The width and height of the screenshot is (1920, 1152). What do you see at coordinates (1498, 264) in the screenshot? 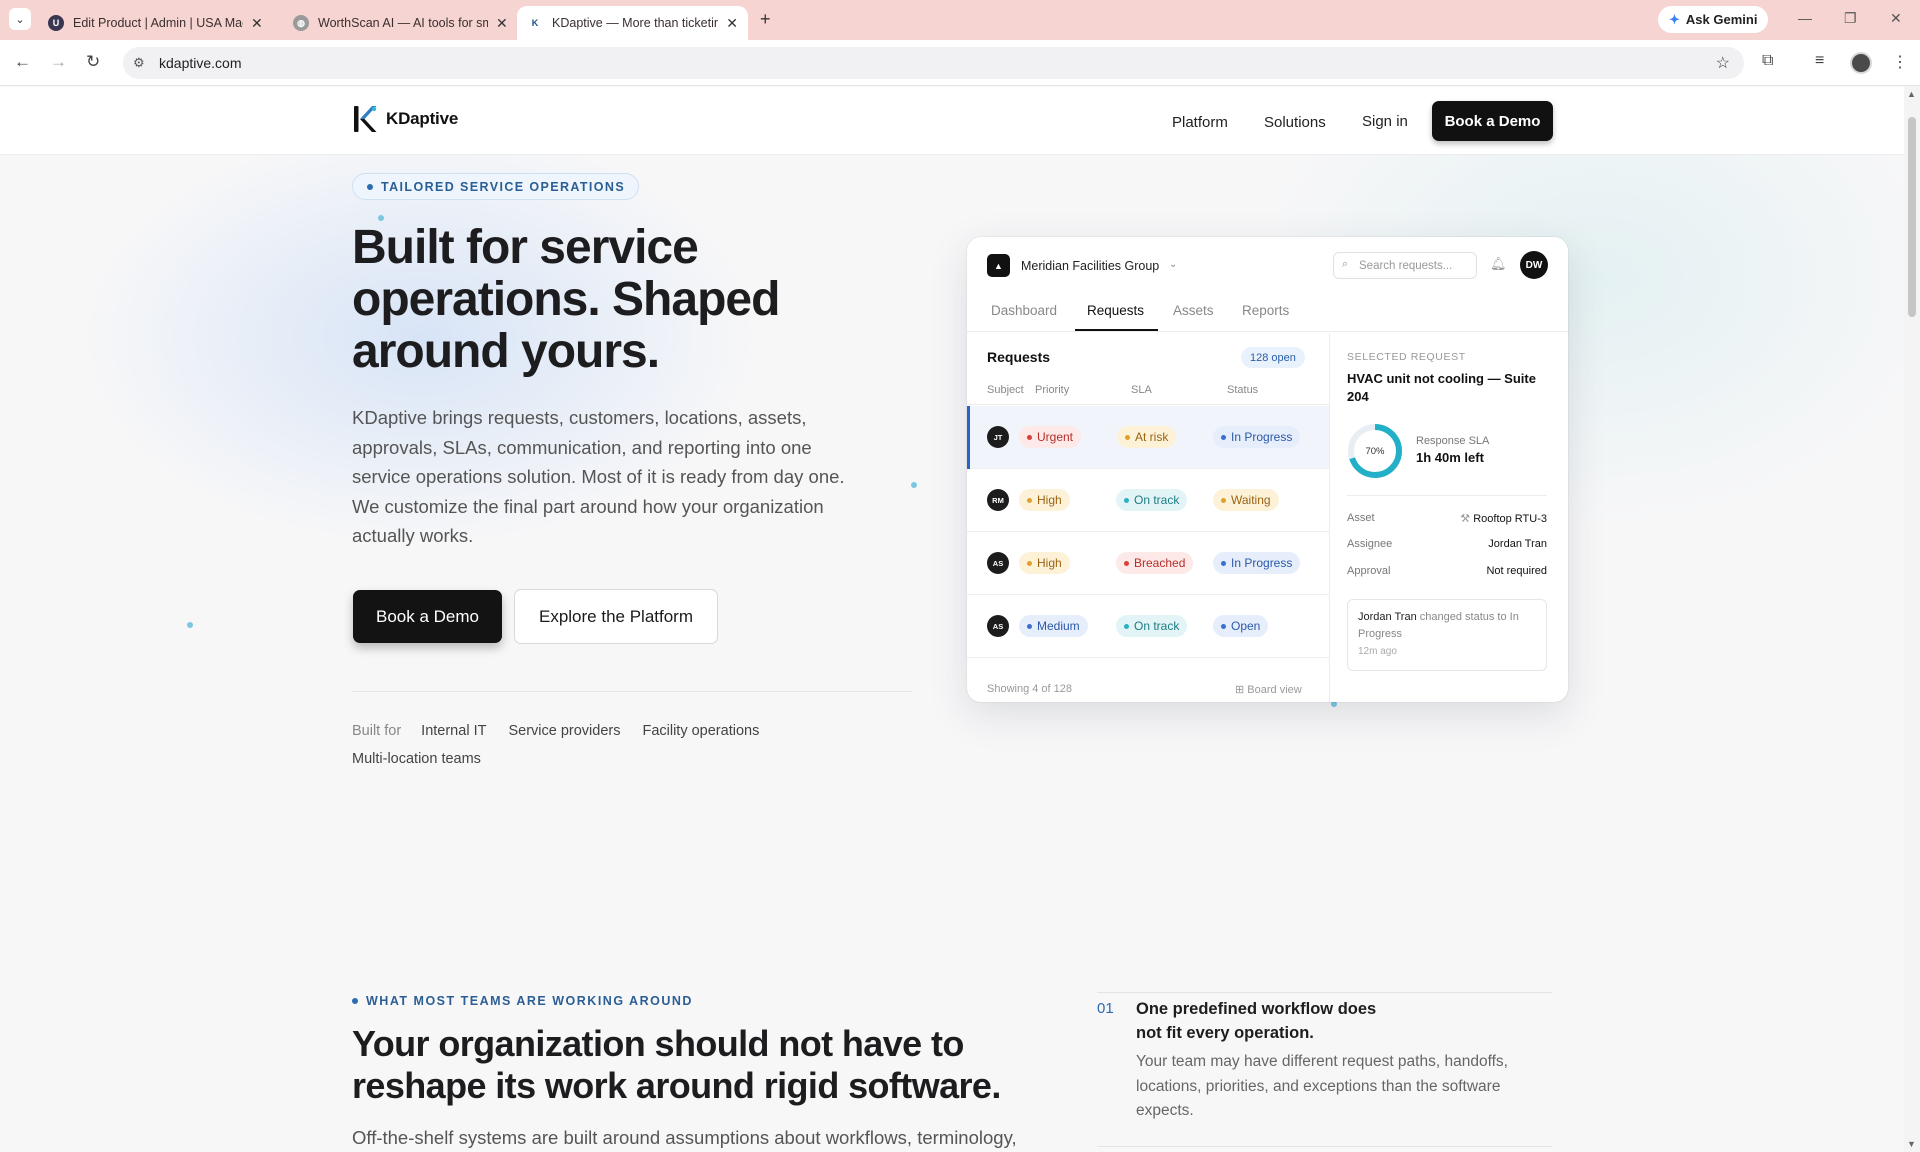
I see `bell-icon: 🔔︎` at bounding box center [1498, 264].